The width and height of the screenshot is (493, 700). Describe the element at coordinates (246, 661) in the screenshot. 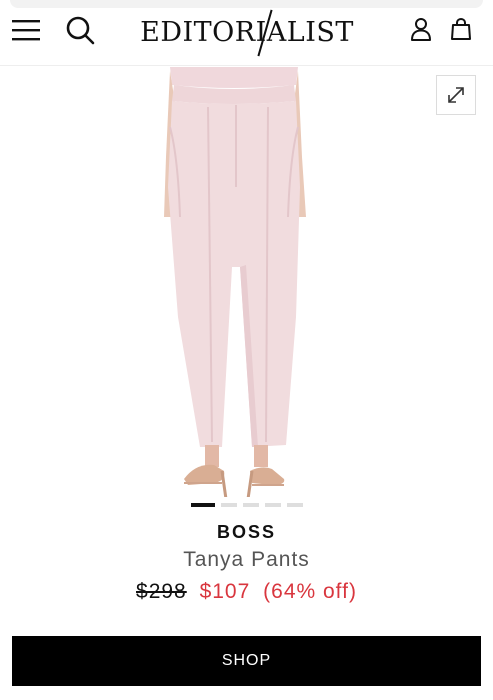

I see `shop-button: SHOP` at that location.